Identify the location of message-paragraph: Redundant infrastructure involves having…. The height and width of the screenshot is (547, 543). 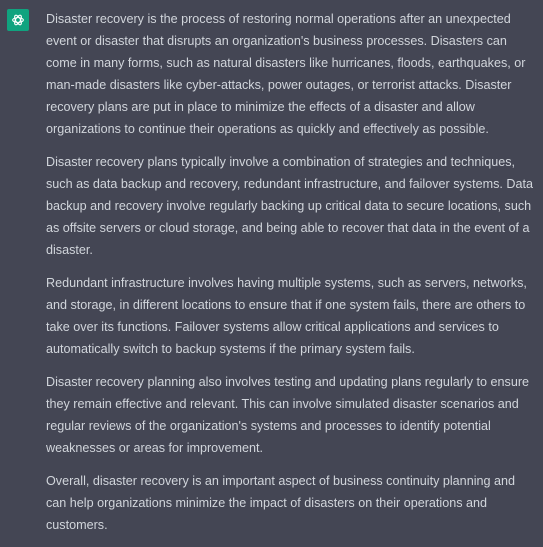
(286, 316).